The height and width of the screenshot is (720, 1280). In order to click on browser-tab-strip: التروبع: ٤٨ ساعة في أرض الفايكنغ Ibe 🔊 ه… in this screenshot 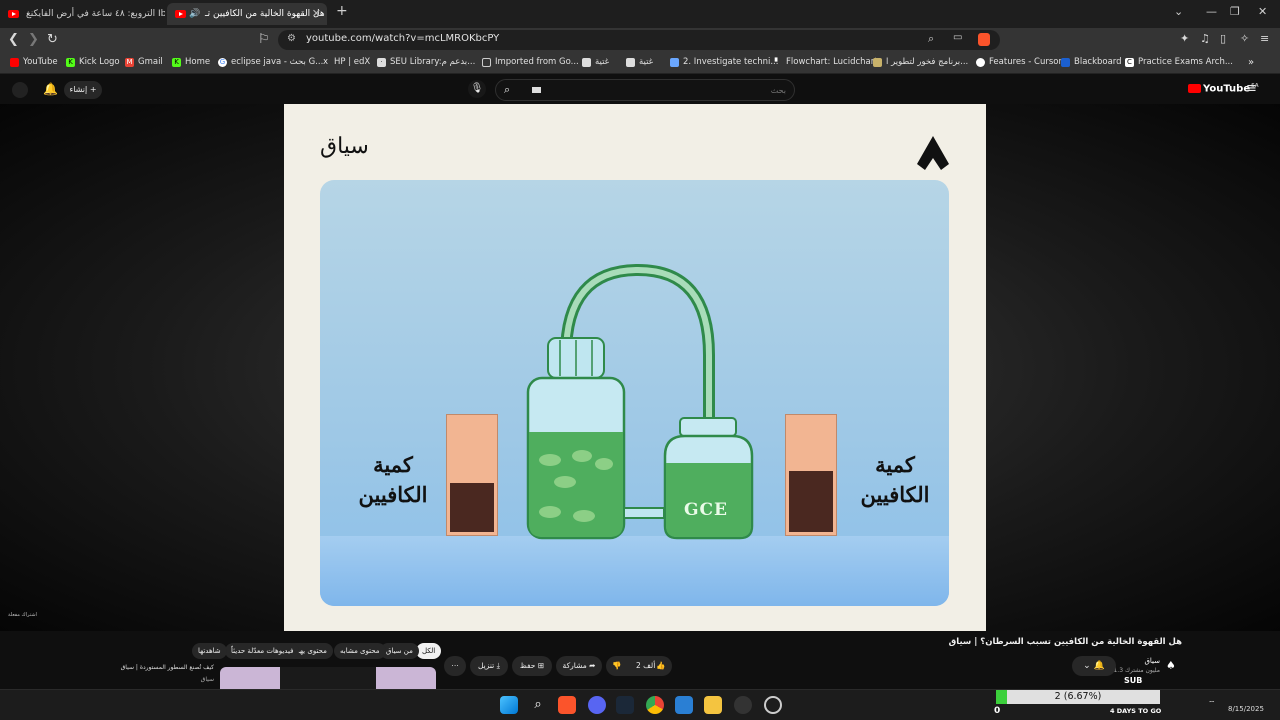, I will do `click(640, 14)`.